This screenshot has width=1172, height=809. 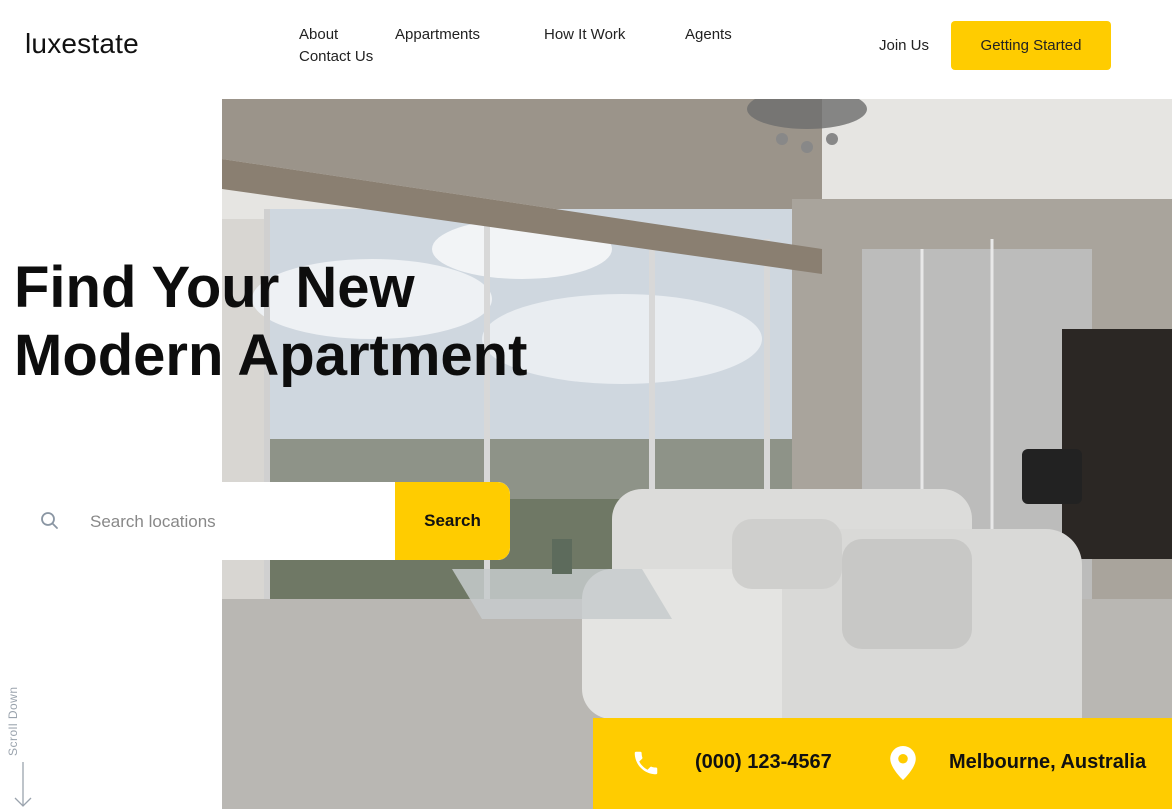 What do you see at coordinates (1031, 45) in the screenshot?
I see `getting-started-button: Getting Started` at bounding box center [1031, 45].